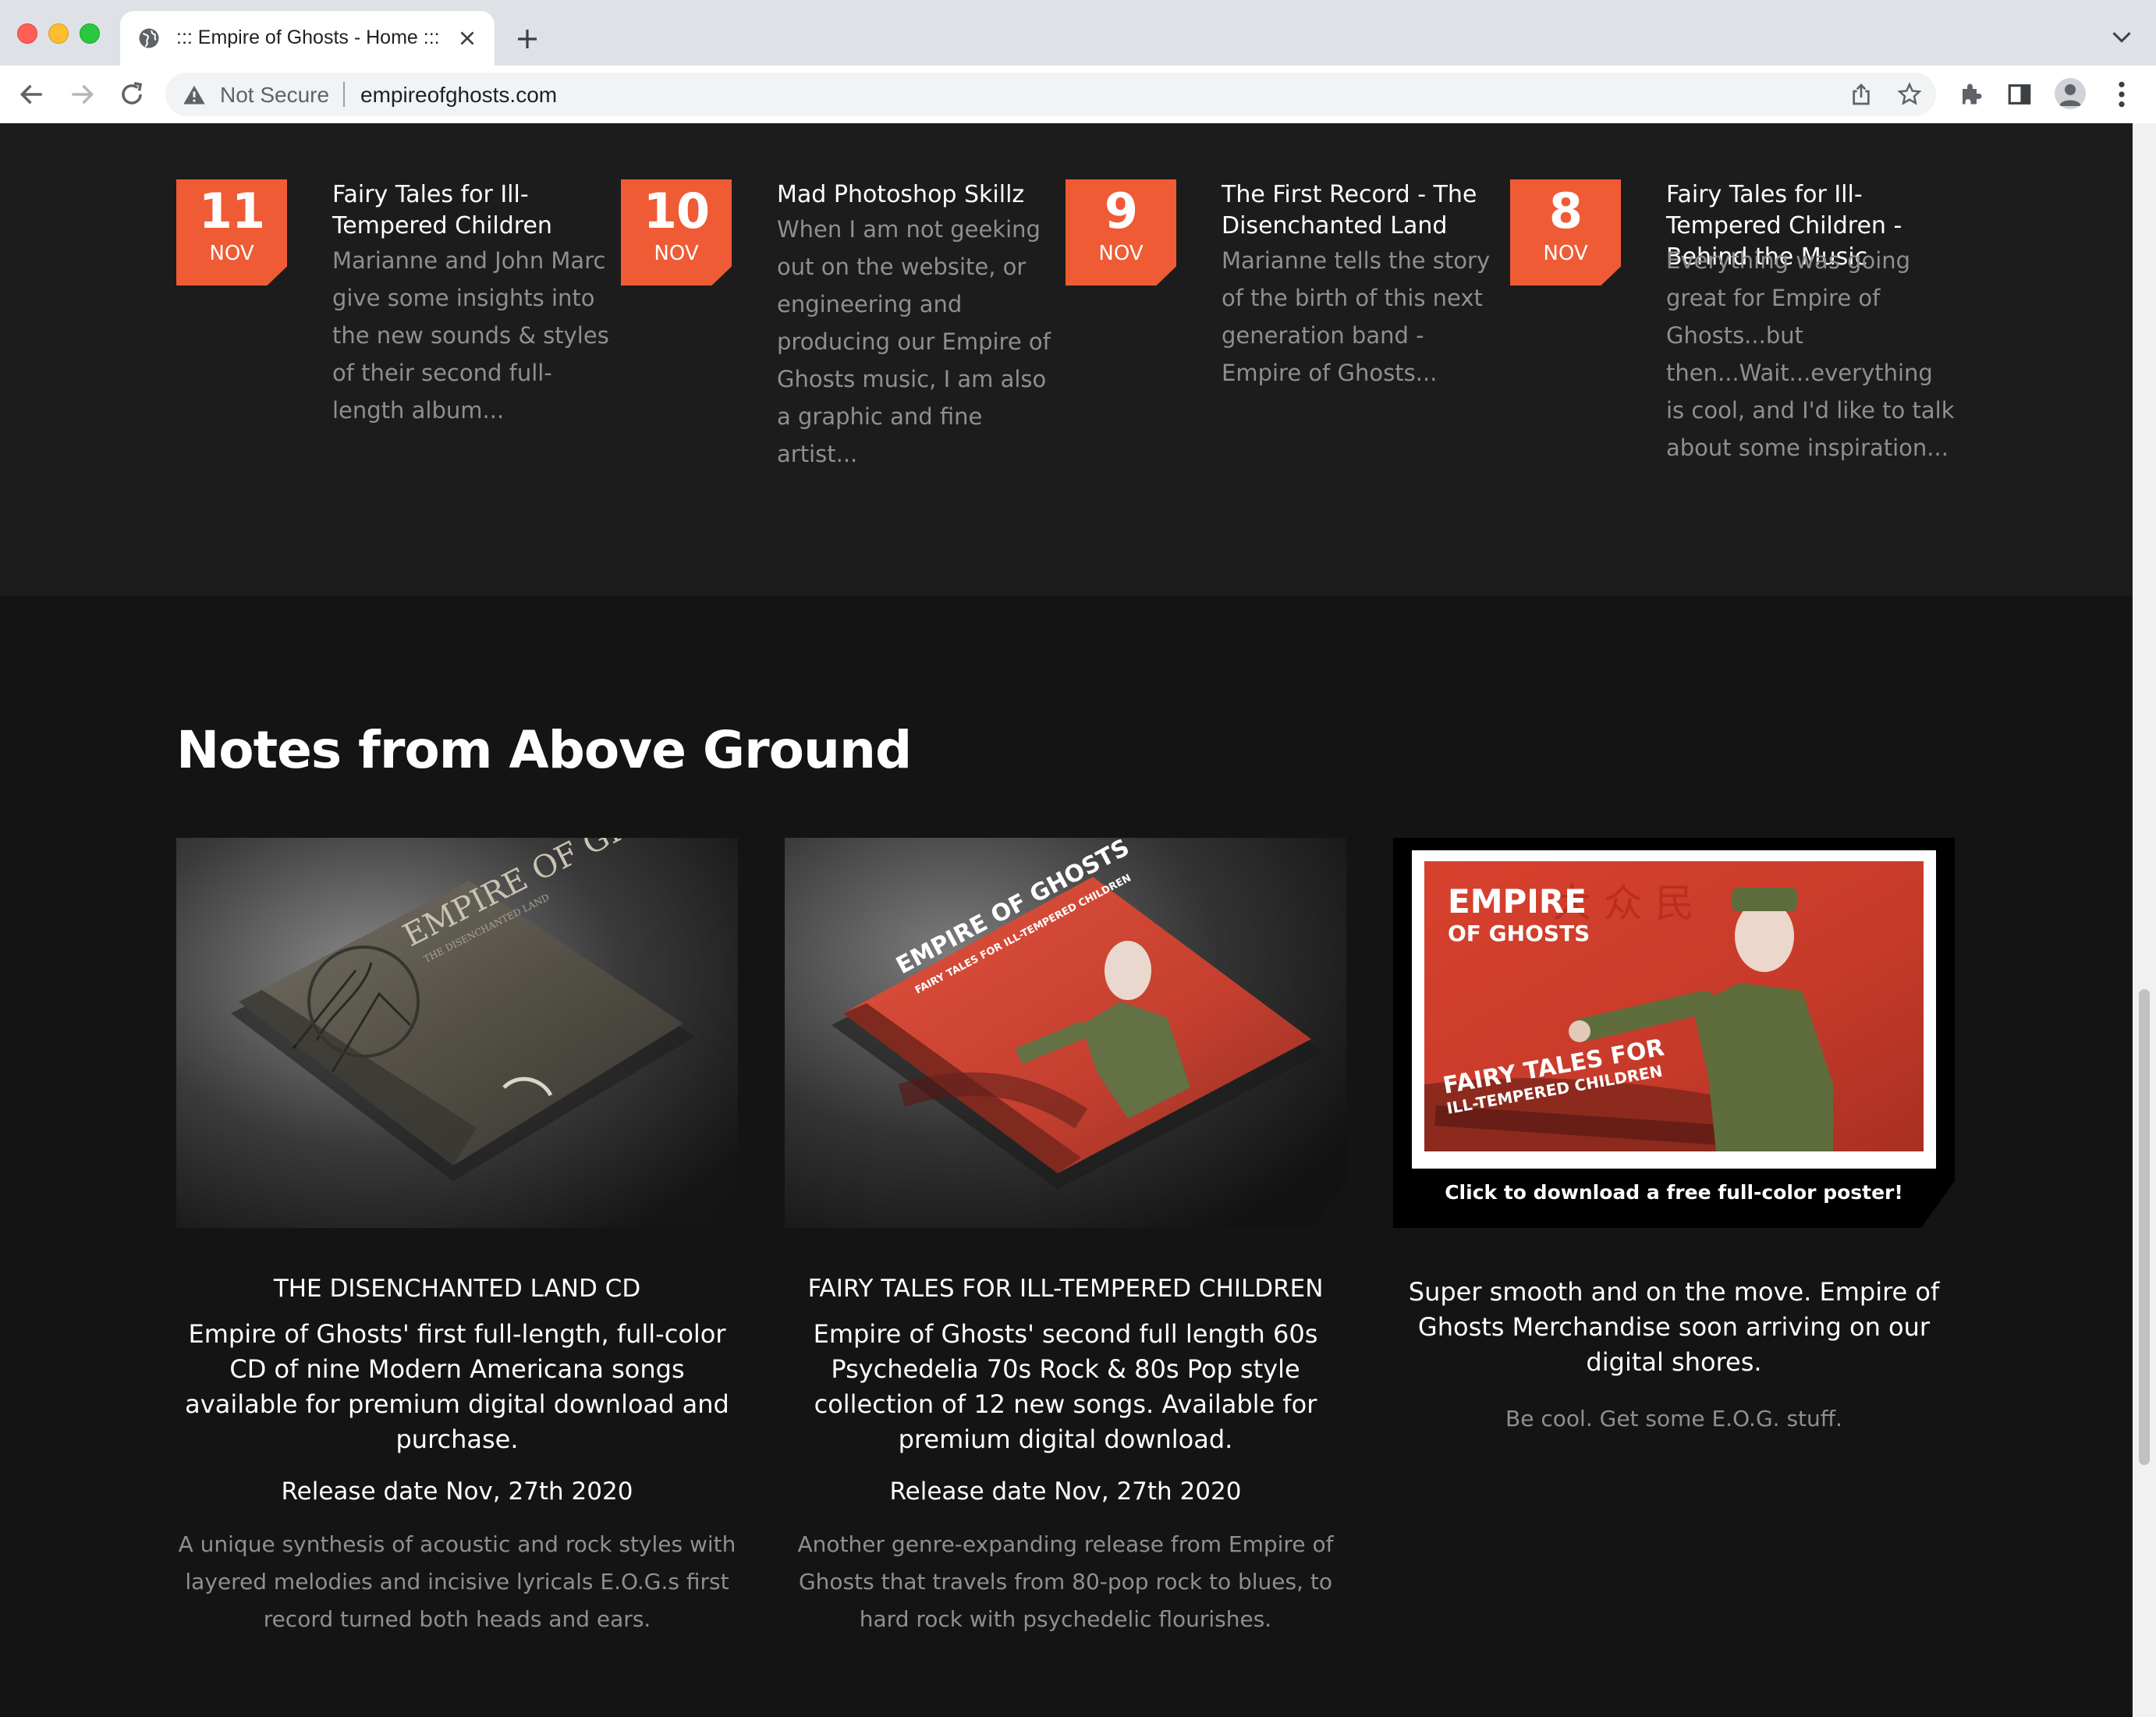  Describe the element at coordinates (58, 33) in the screenshot. I see `window-minimize-button` at that location.